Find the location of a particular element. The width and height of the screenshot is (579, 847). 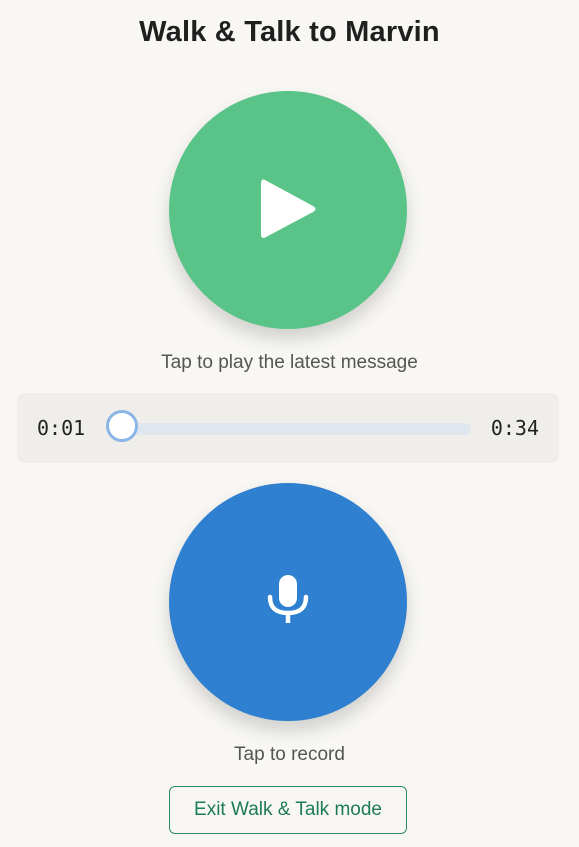

progress-track is located at coordinates (289, 429).